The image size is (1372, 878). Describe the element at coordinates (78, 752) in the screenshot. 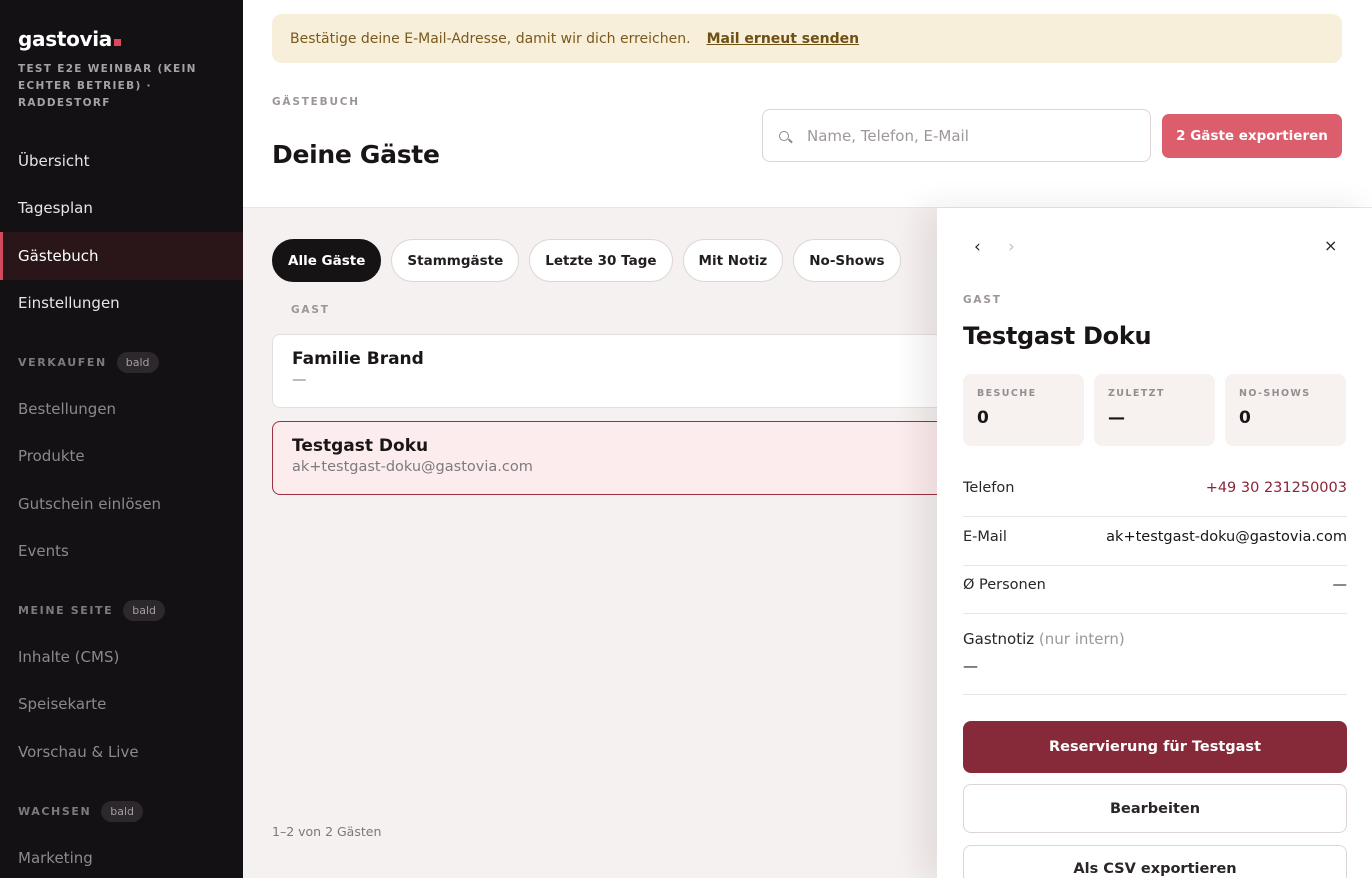

I see `sidebar-item-label: Vorschau & Live` at that location.